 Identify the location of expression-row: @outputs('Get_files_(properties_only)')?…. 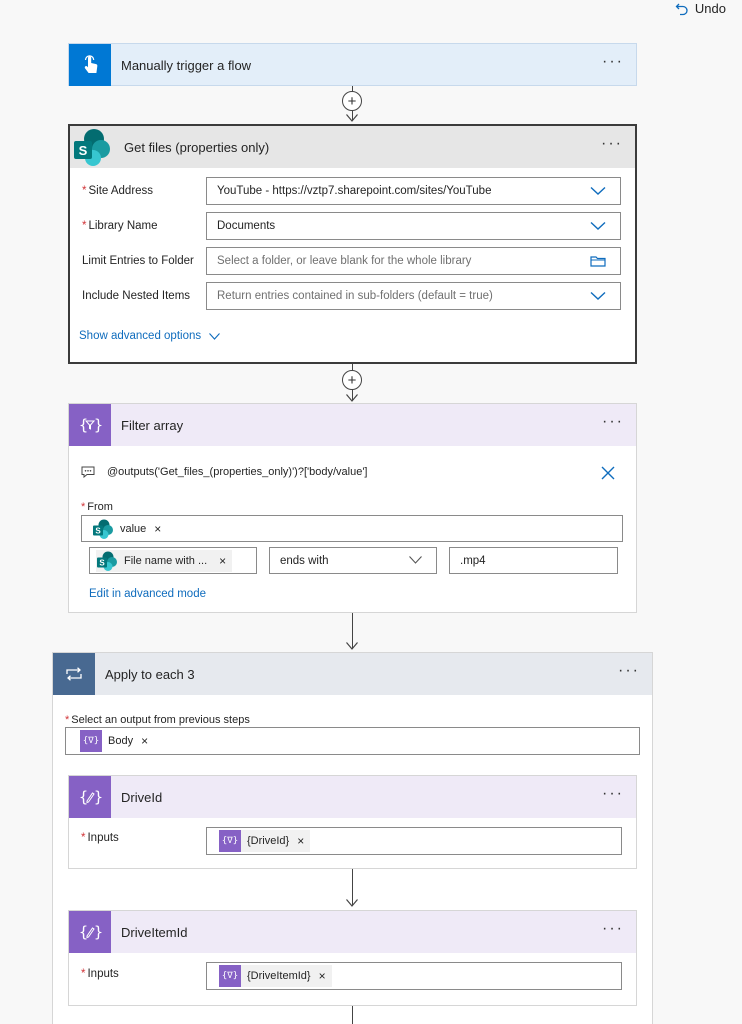
(351, 473).